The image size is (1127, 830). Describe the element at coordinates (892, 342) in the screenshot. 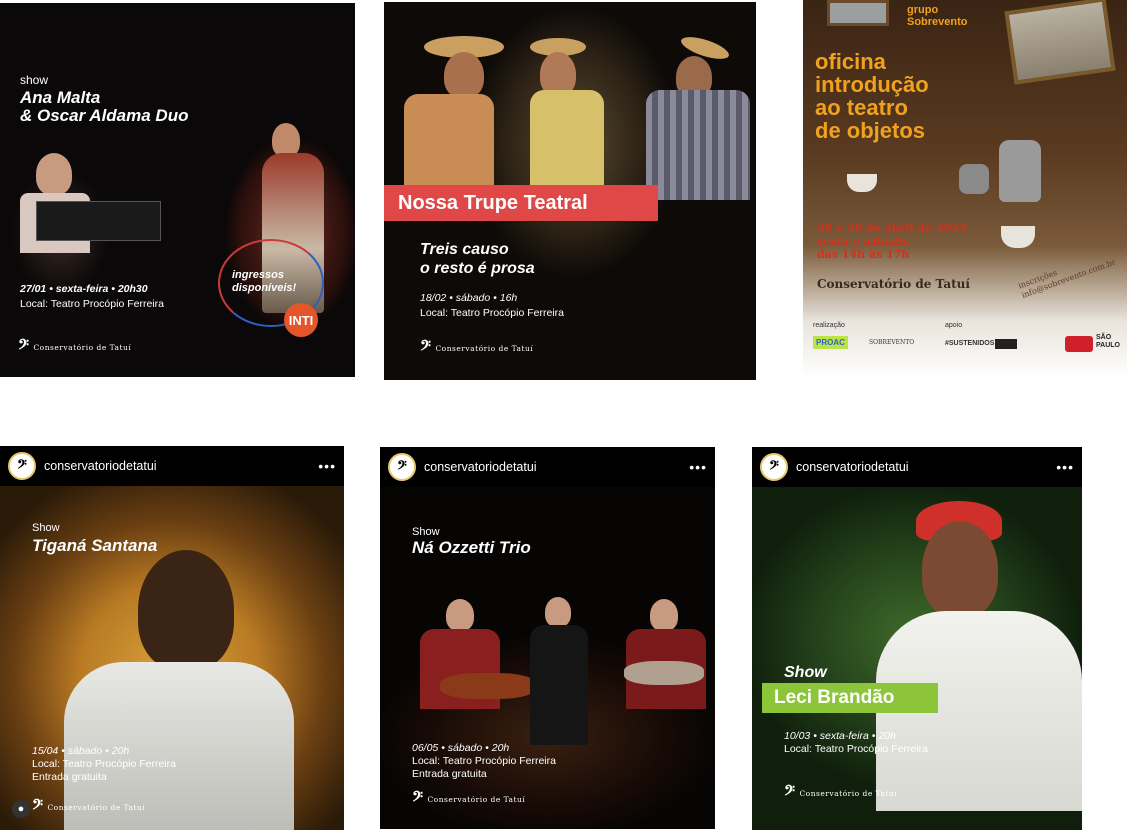

I see `sponsor-sobrevento: SOBREVENTO` at that location.